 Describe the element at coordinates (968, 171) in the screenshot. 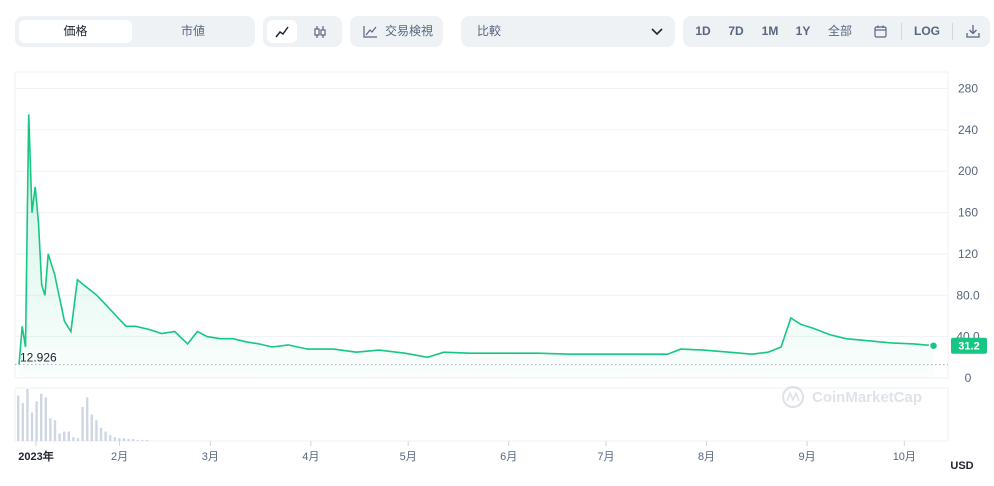

I see `y-tick-label: 200` at that location.